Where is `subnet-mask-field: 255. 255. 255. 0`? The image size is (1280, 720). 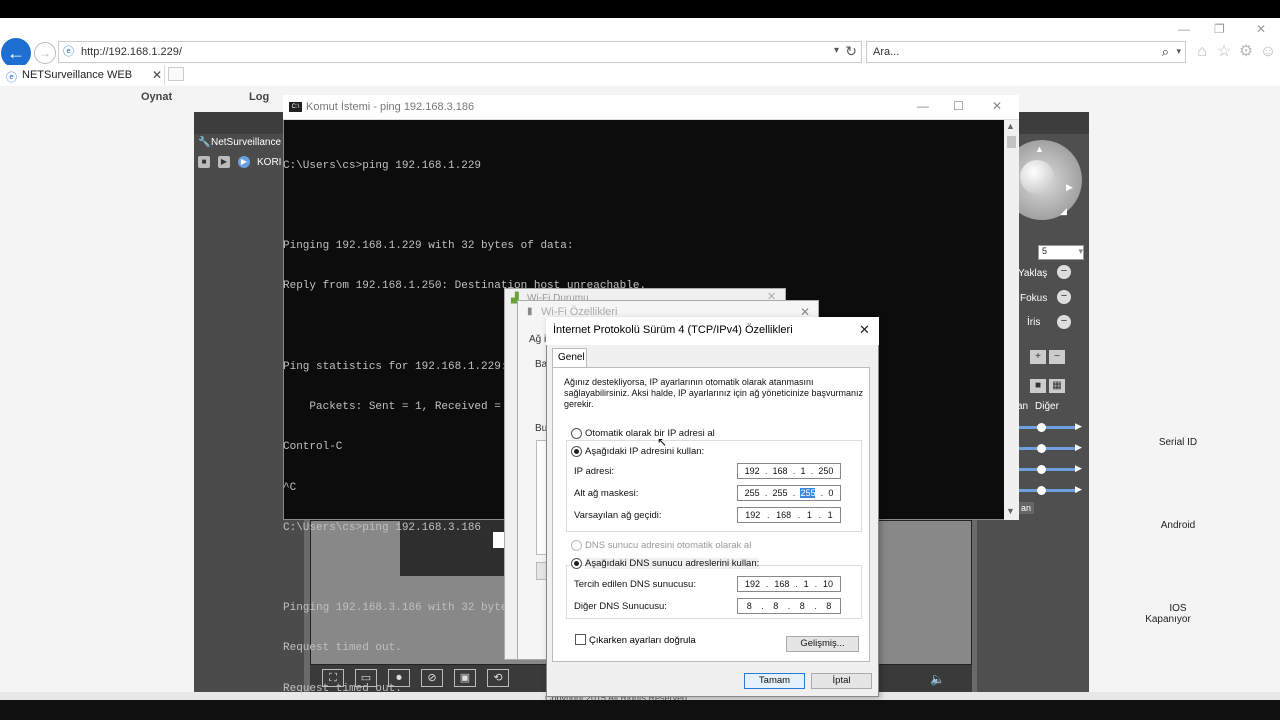 subnet-mask-field: 255. 255. 255. 0 is located at coordinates (789, 493).